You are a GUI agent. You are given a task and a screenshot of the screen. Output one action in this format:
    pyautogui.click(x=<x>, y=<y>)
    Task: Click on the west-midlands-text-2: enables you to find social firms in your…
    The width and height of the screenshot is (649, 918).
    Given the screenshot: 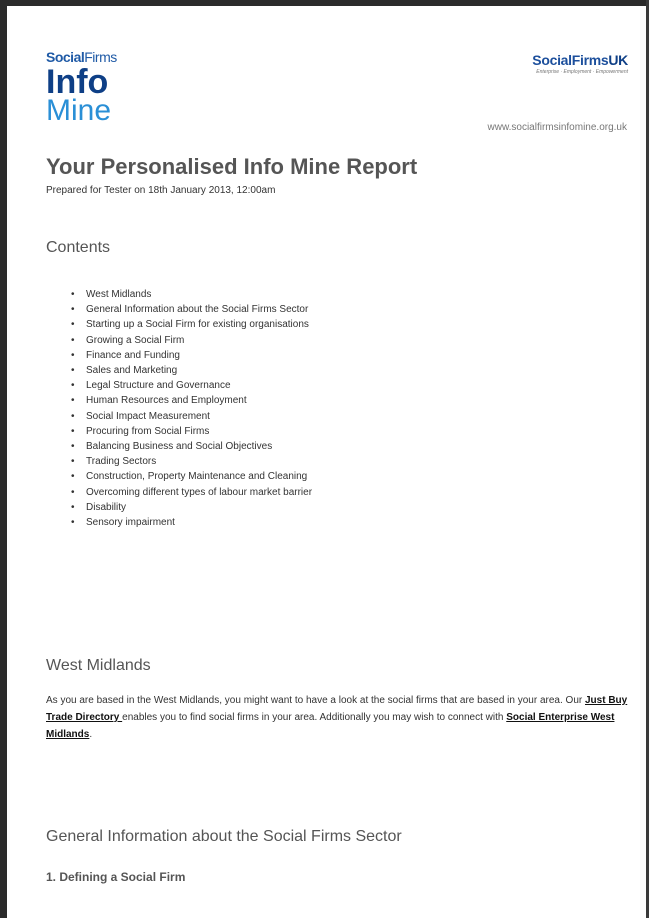 What is the action you would take?
    pyautogui.click(x=314, y=717)
    